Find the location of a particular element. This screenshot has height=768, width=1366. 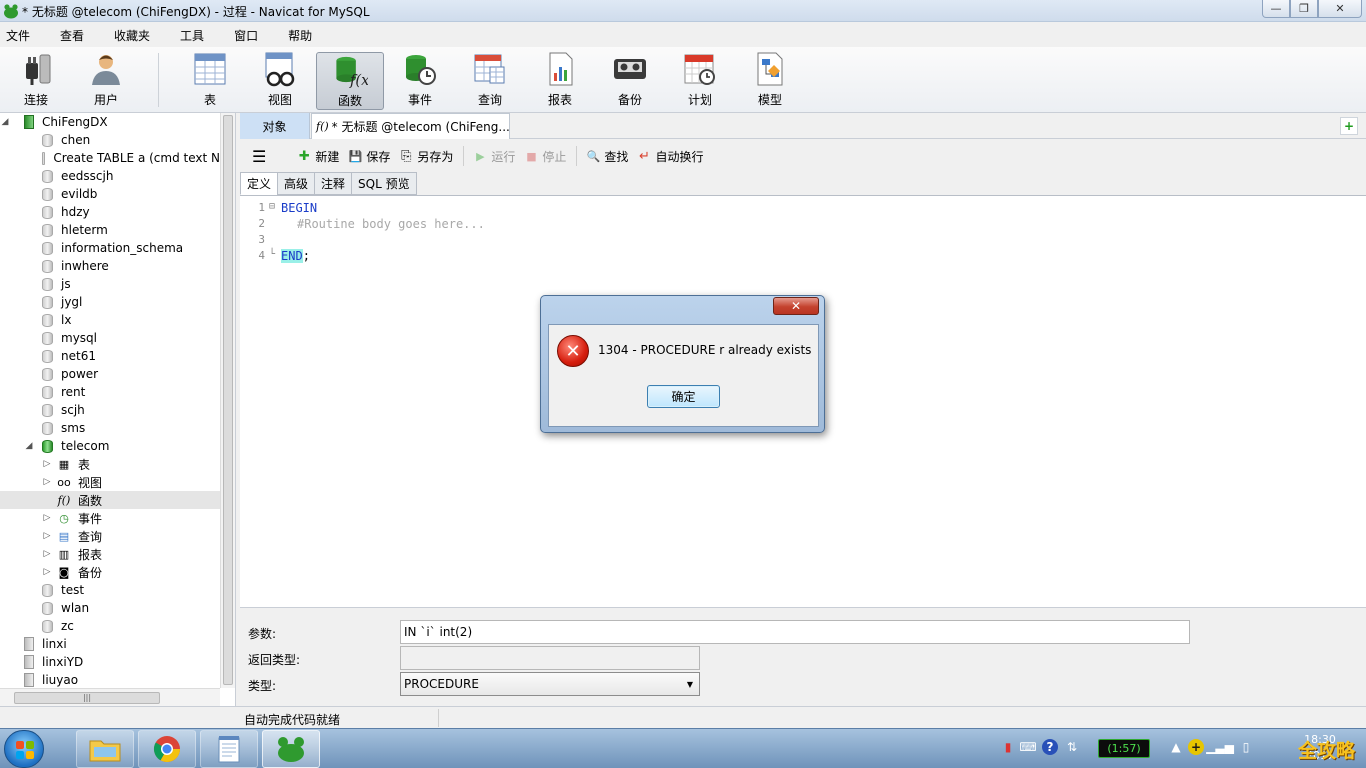

taskbar-notepad is located at coordinates (229, 749).